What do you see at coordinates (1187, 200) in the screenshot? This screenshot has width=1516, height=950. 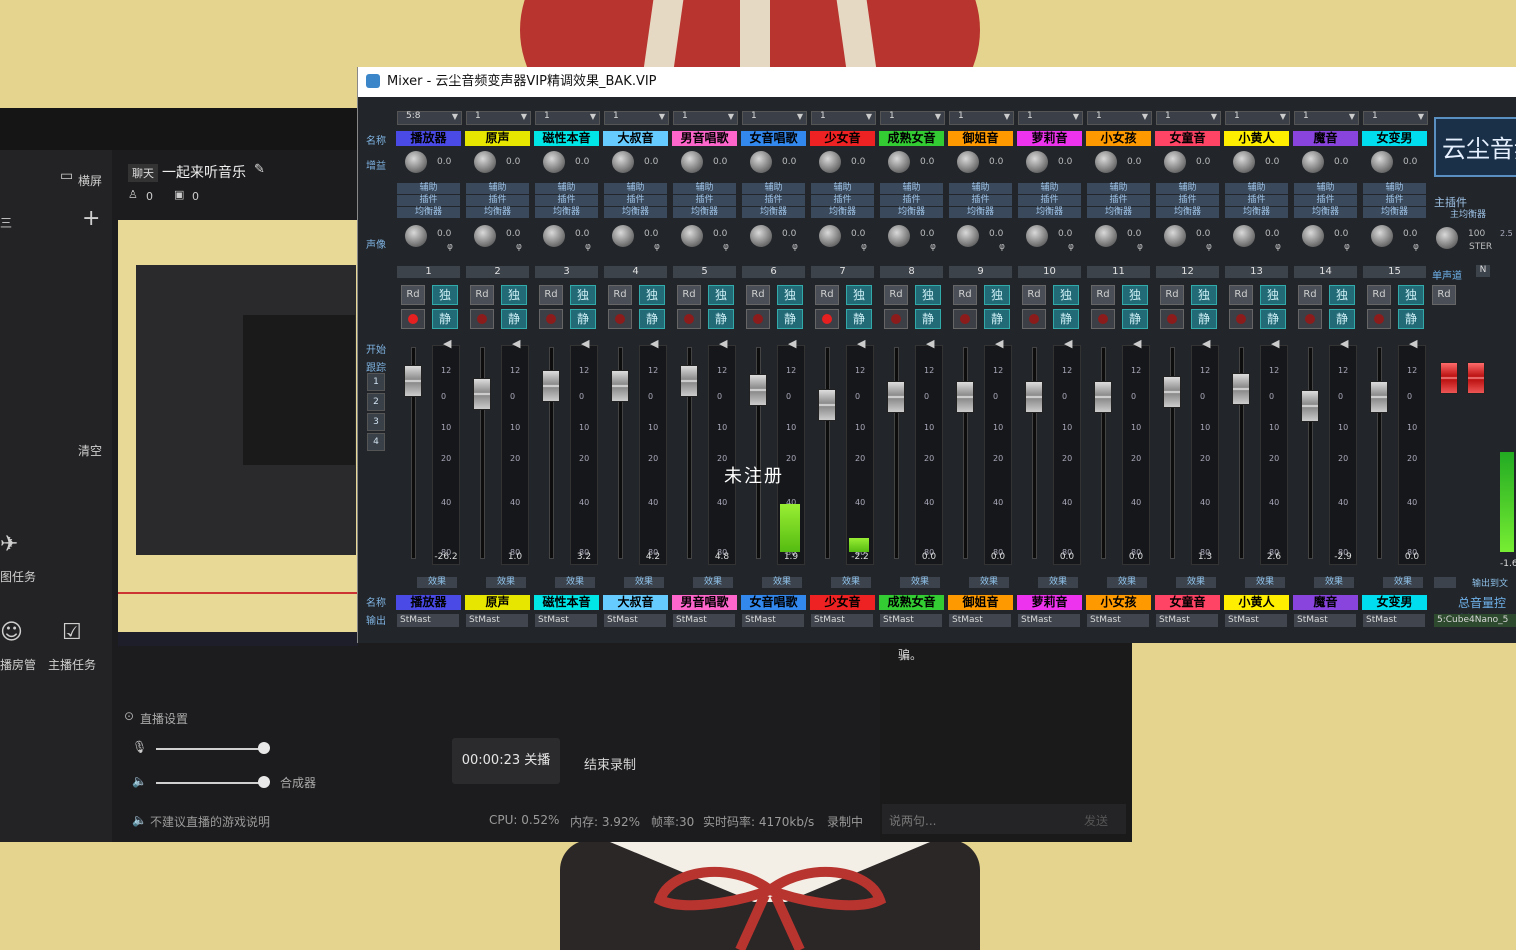 I see `plugin-strip: 插件` at bounding box center [1187, 200].